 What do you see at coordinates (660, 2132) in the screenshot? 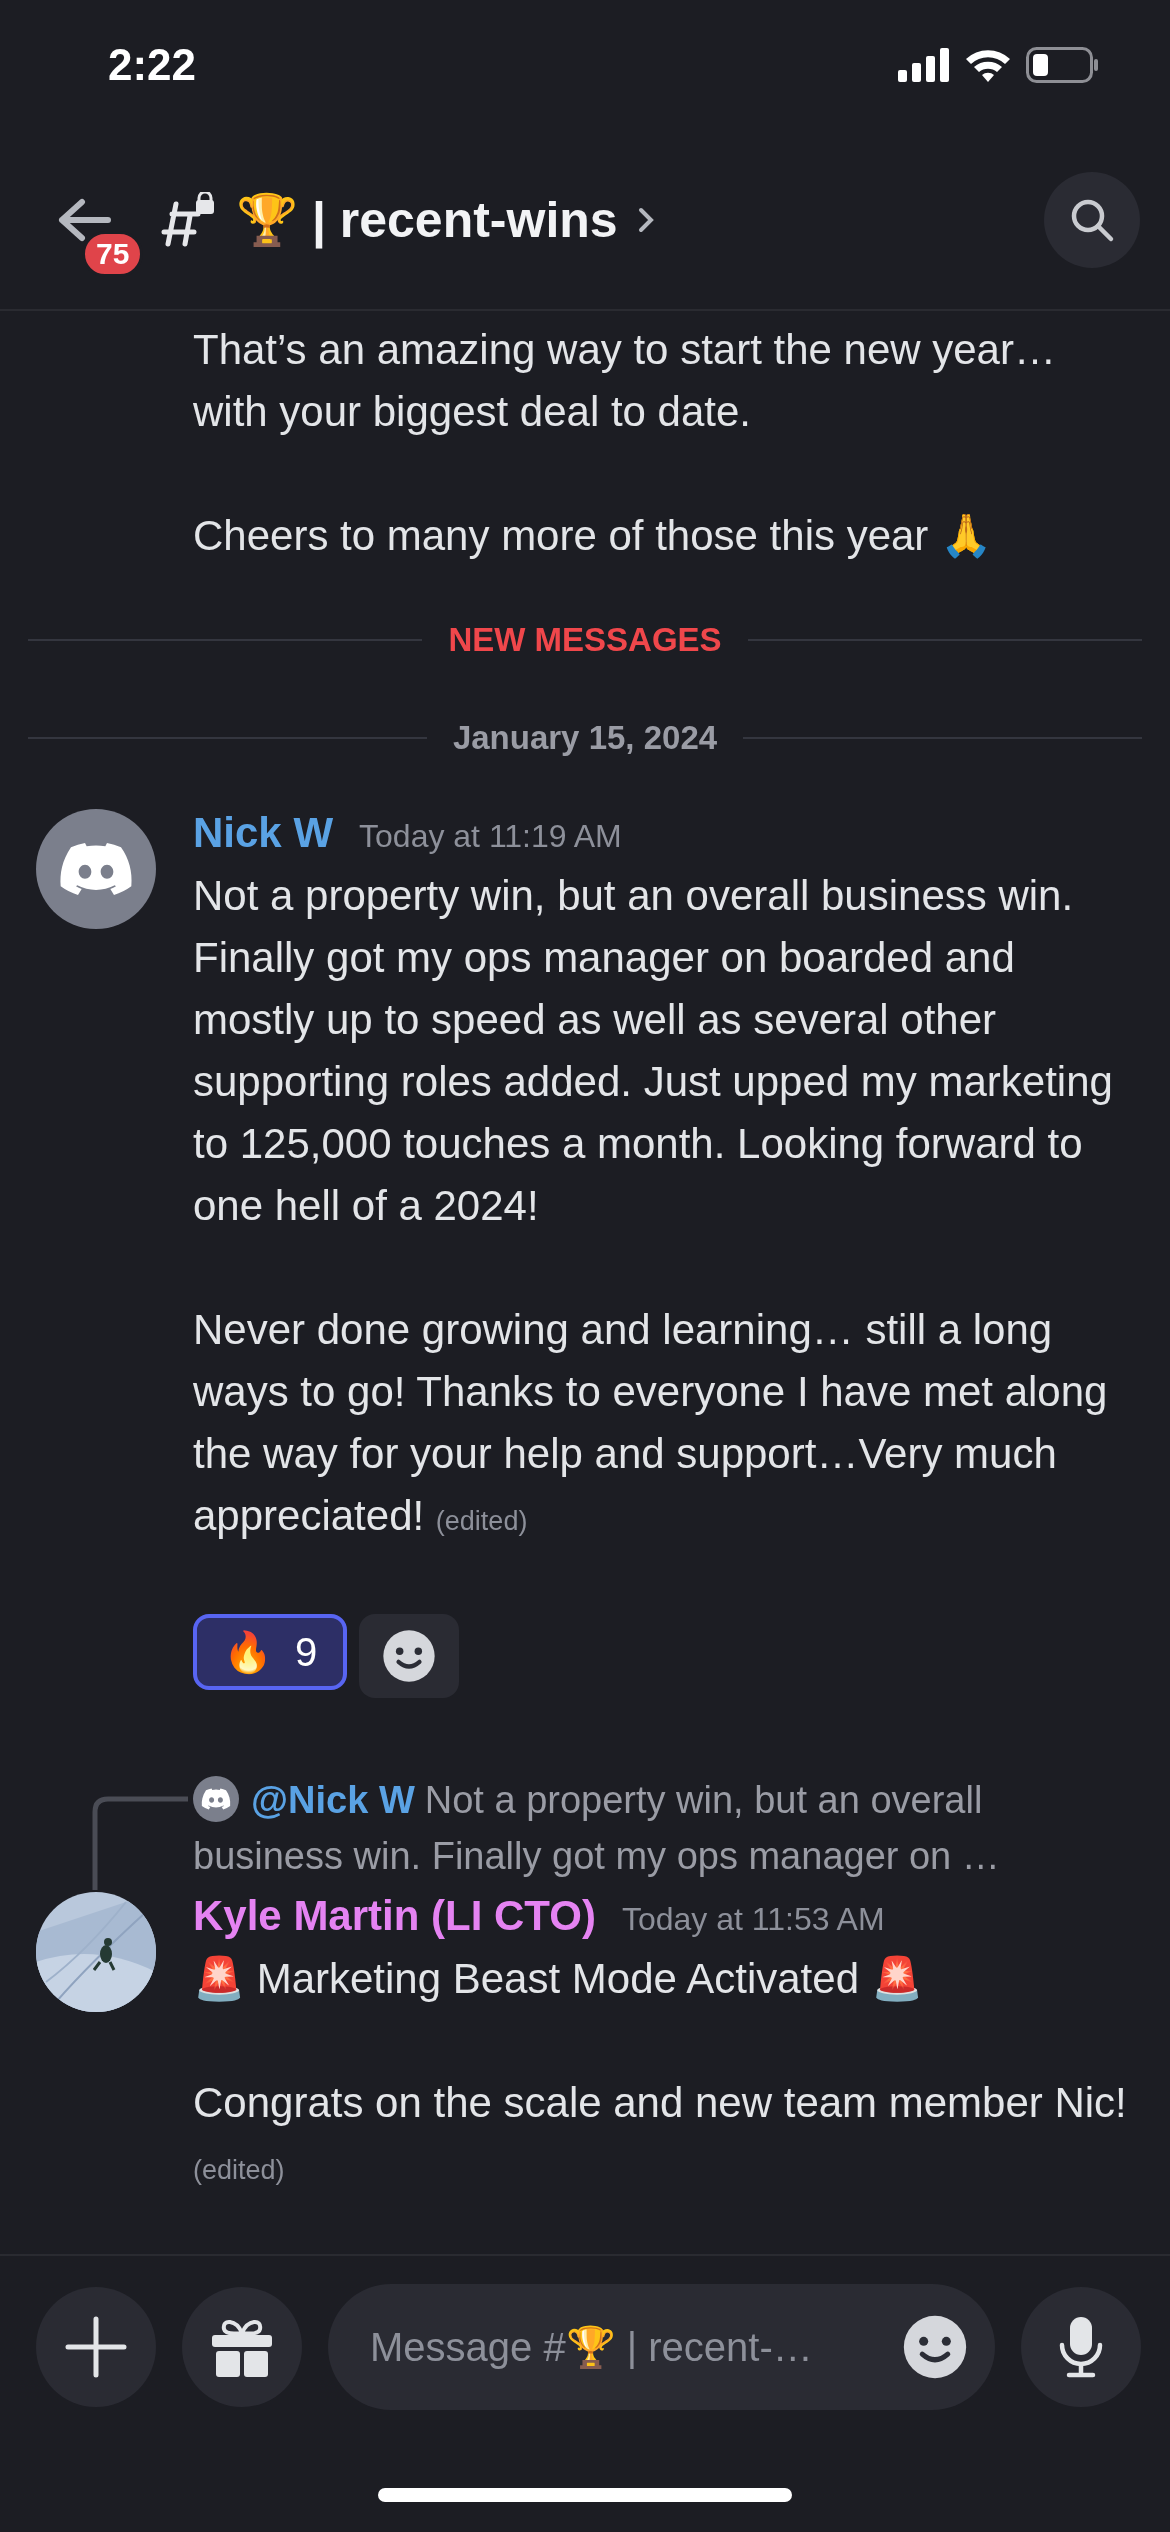
I see `message-text: Congrats on the scale and new team member Nic! (edited)` at bounding box center [660, 2132].